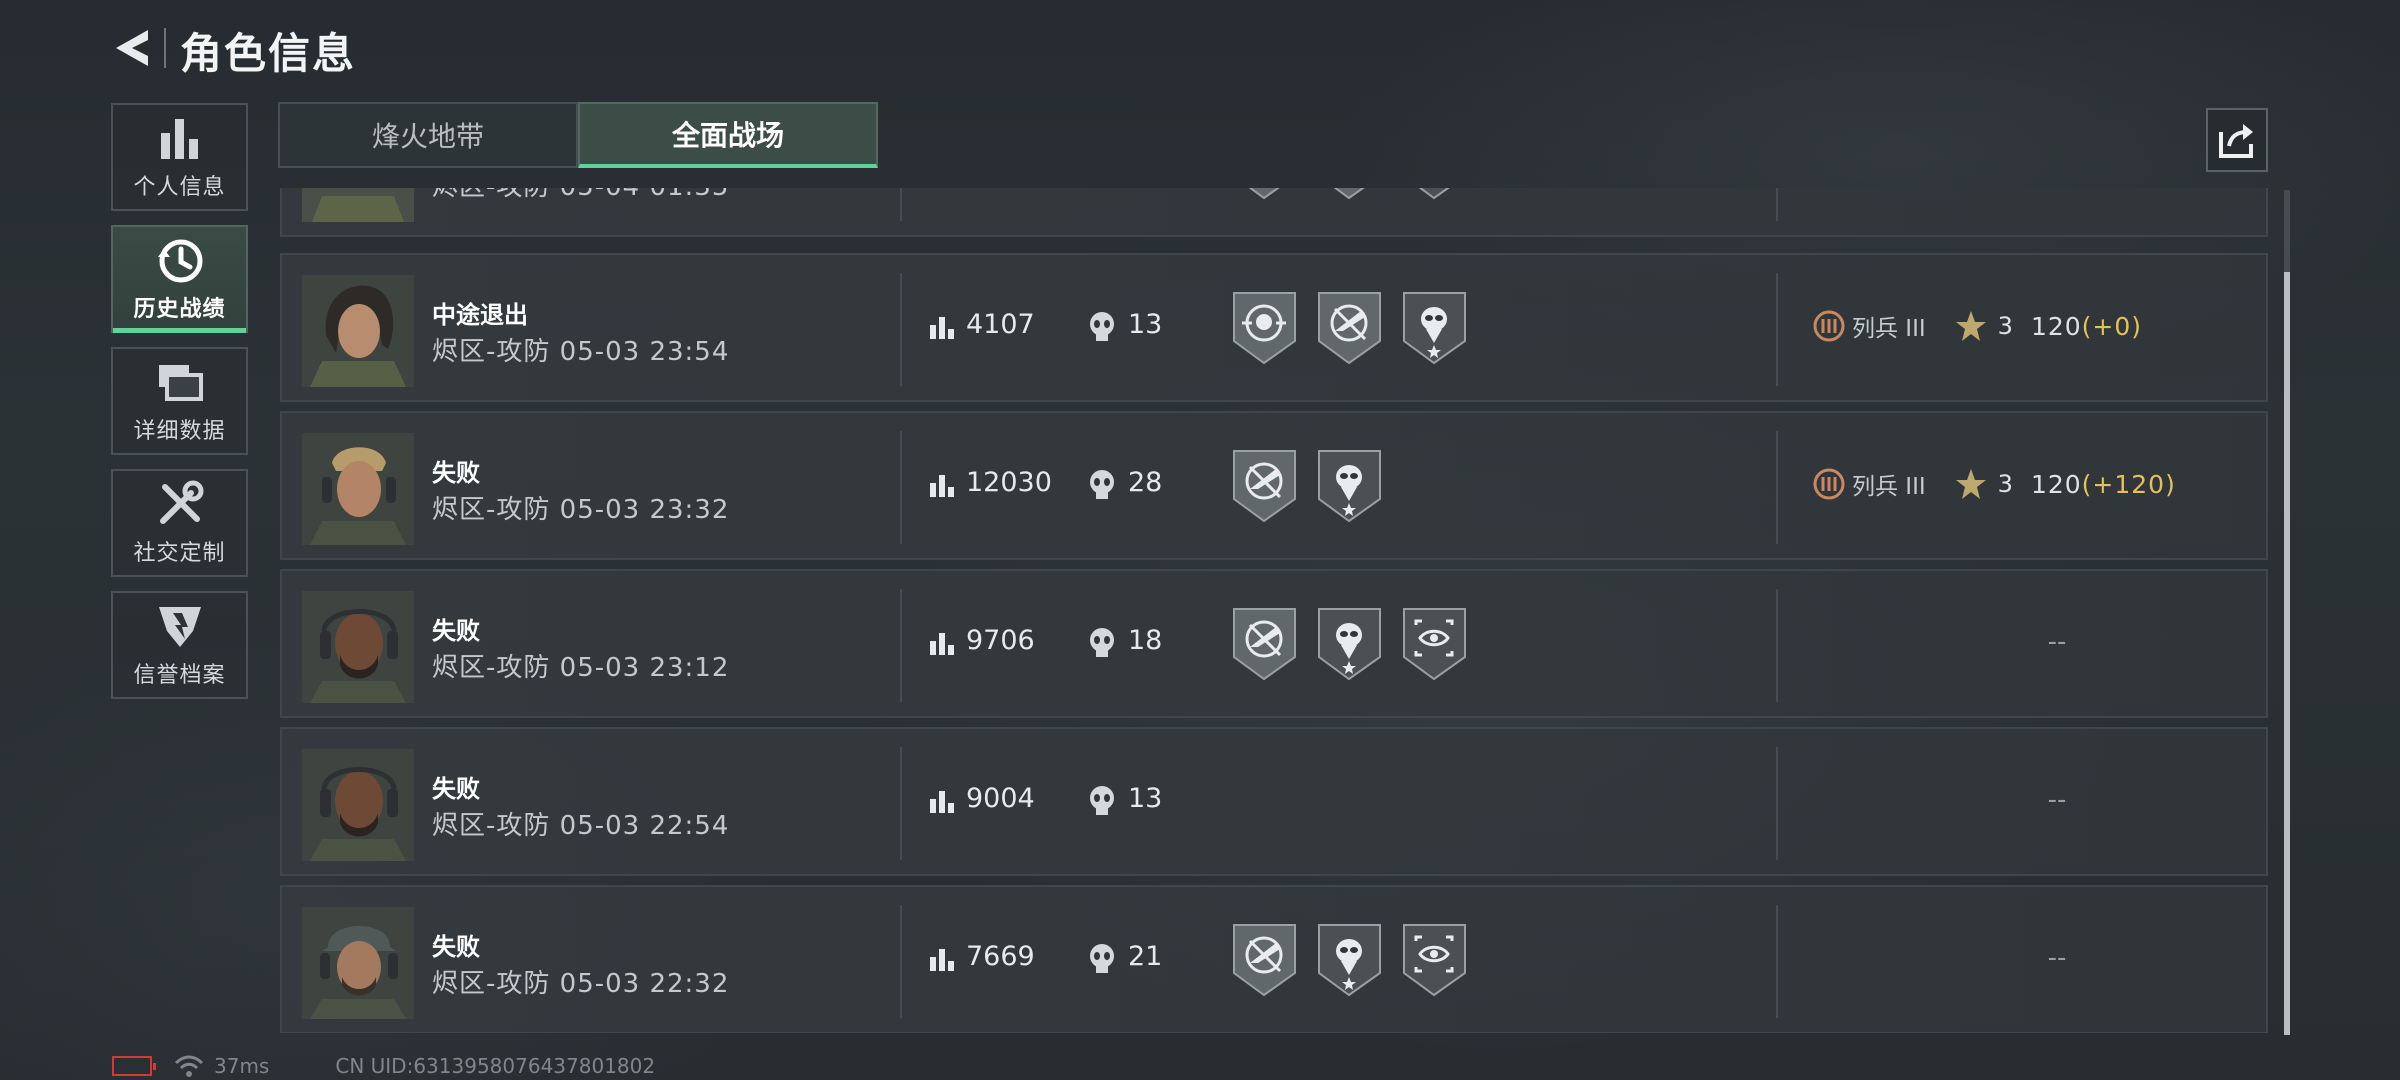 The image size is (2400, 1080). What do you see at coordinates (2128, 484) in the screenshot?
I see `rank-points-delta: (+120)` at bounding box center [2128, 484].